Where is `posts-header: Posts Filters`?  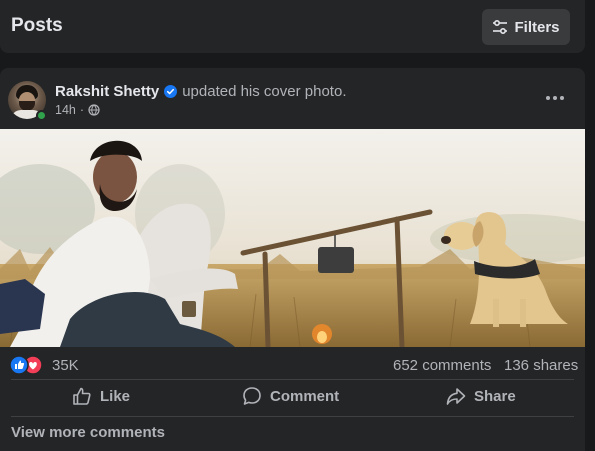 posts-header: Posts Filters is located at coordinates (292, 26).